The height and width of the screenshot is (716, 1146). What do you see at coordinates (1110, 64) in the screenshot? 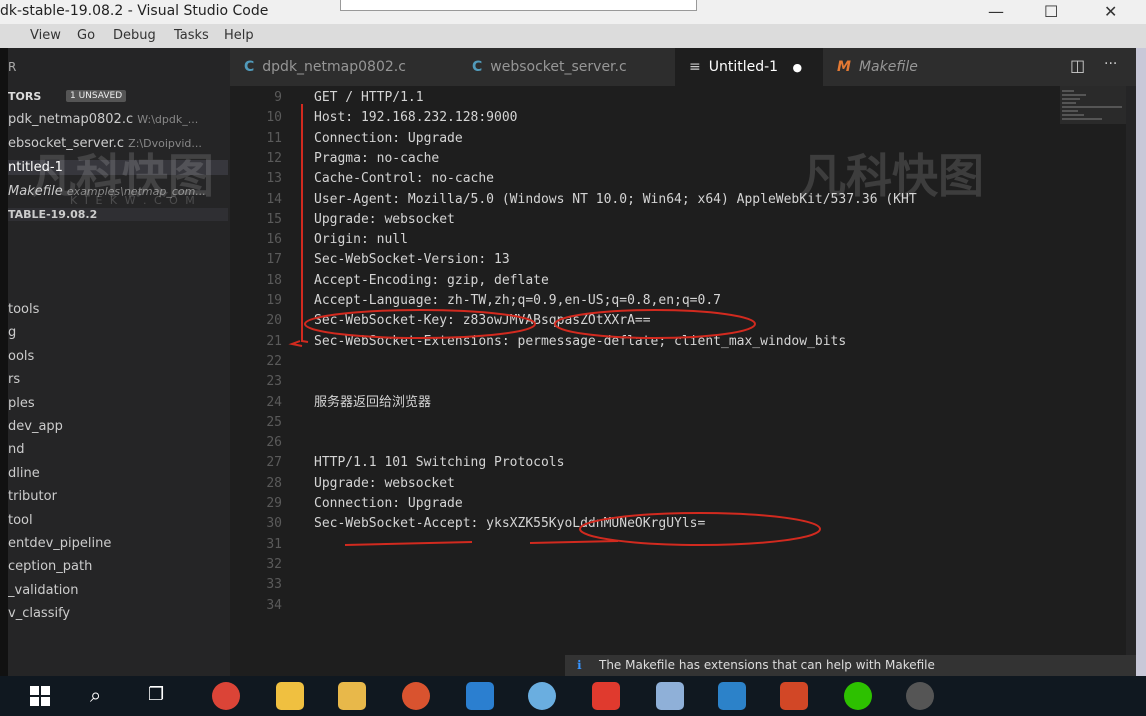
I see `more-actions-icon: ···` at bounding box center [1110, 64].